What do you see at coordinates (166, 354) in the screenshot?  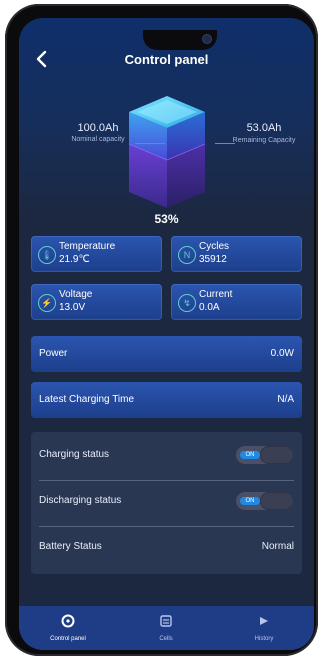 I see `power-bar: Power 0.0W` at bounding box center [166, 354].